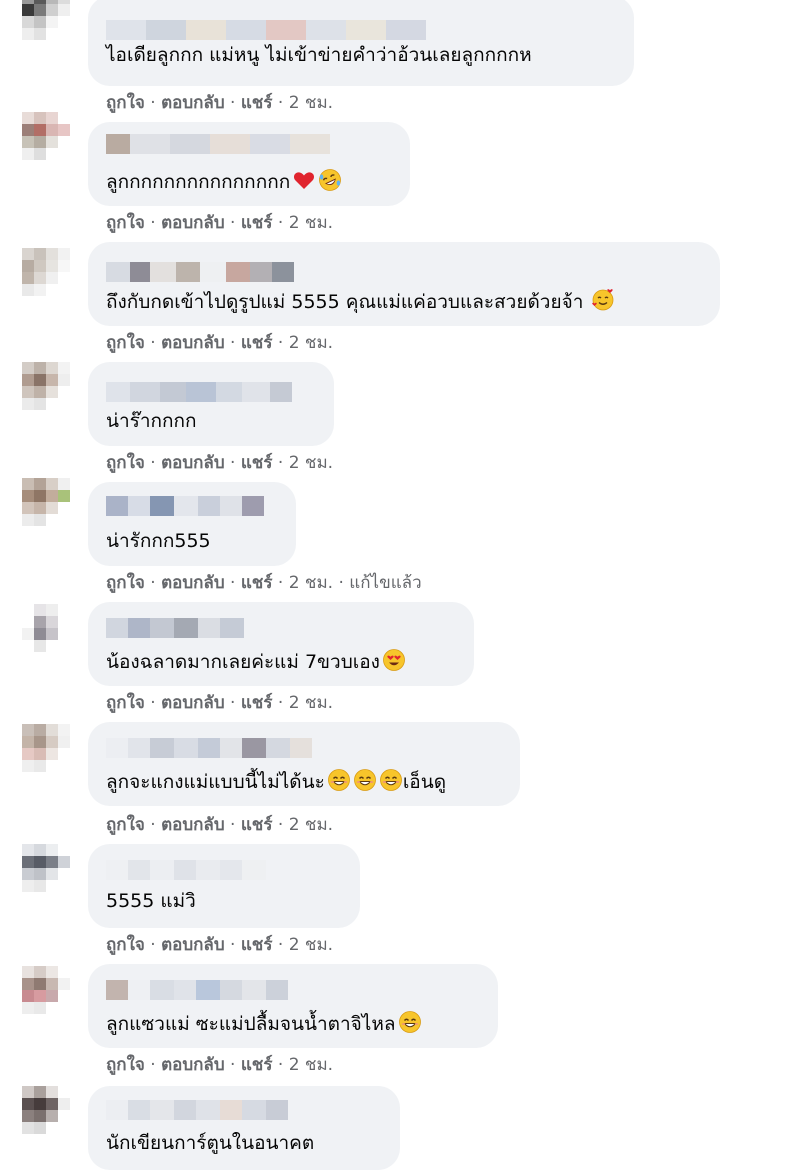 The width and height of the screenshot is (800, 1170). Describe the element at coordinates (264, 1023) in the screenshot. I see `comment-text: ลูกแซวแม่ ซะแม่ปลื้มจนน้ำตาจิไหล` at that location.